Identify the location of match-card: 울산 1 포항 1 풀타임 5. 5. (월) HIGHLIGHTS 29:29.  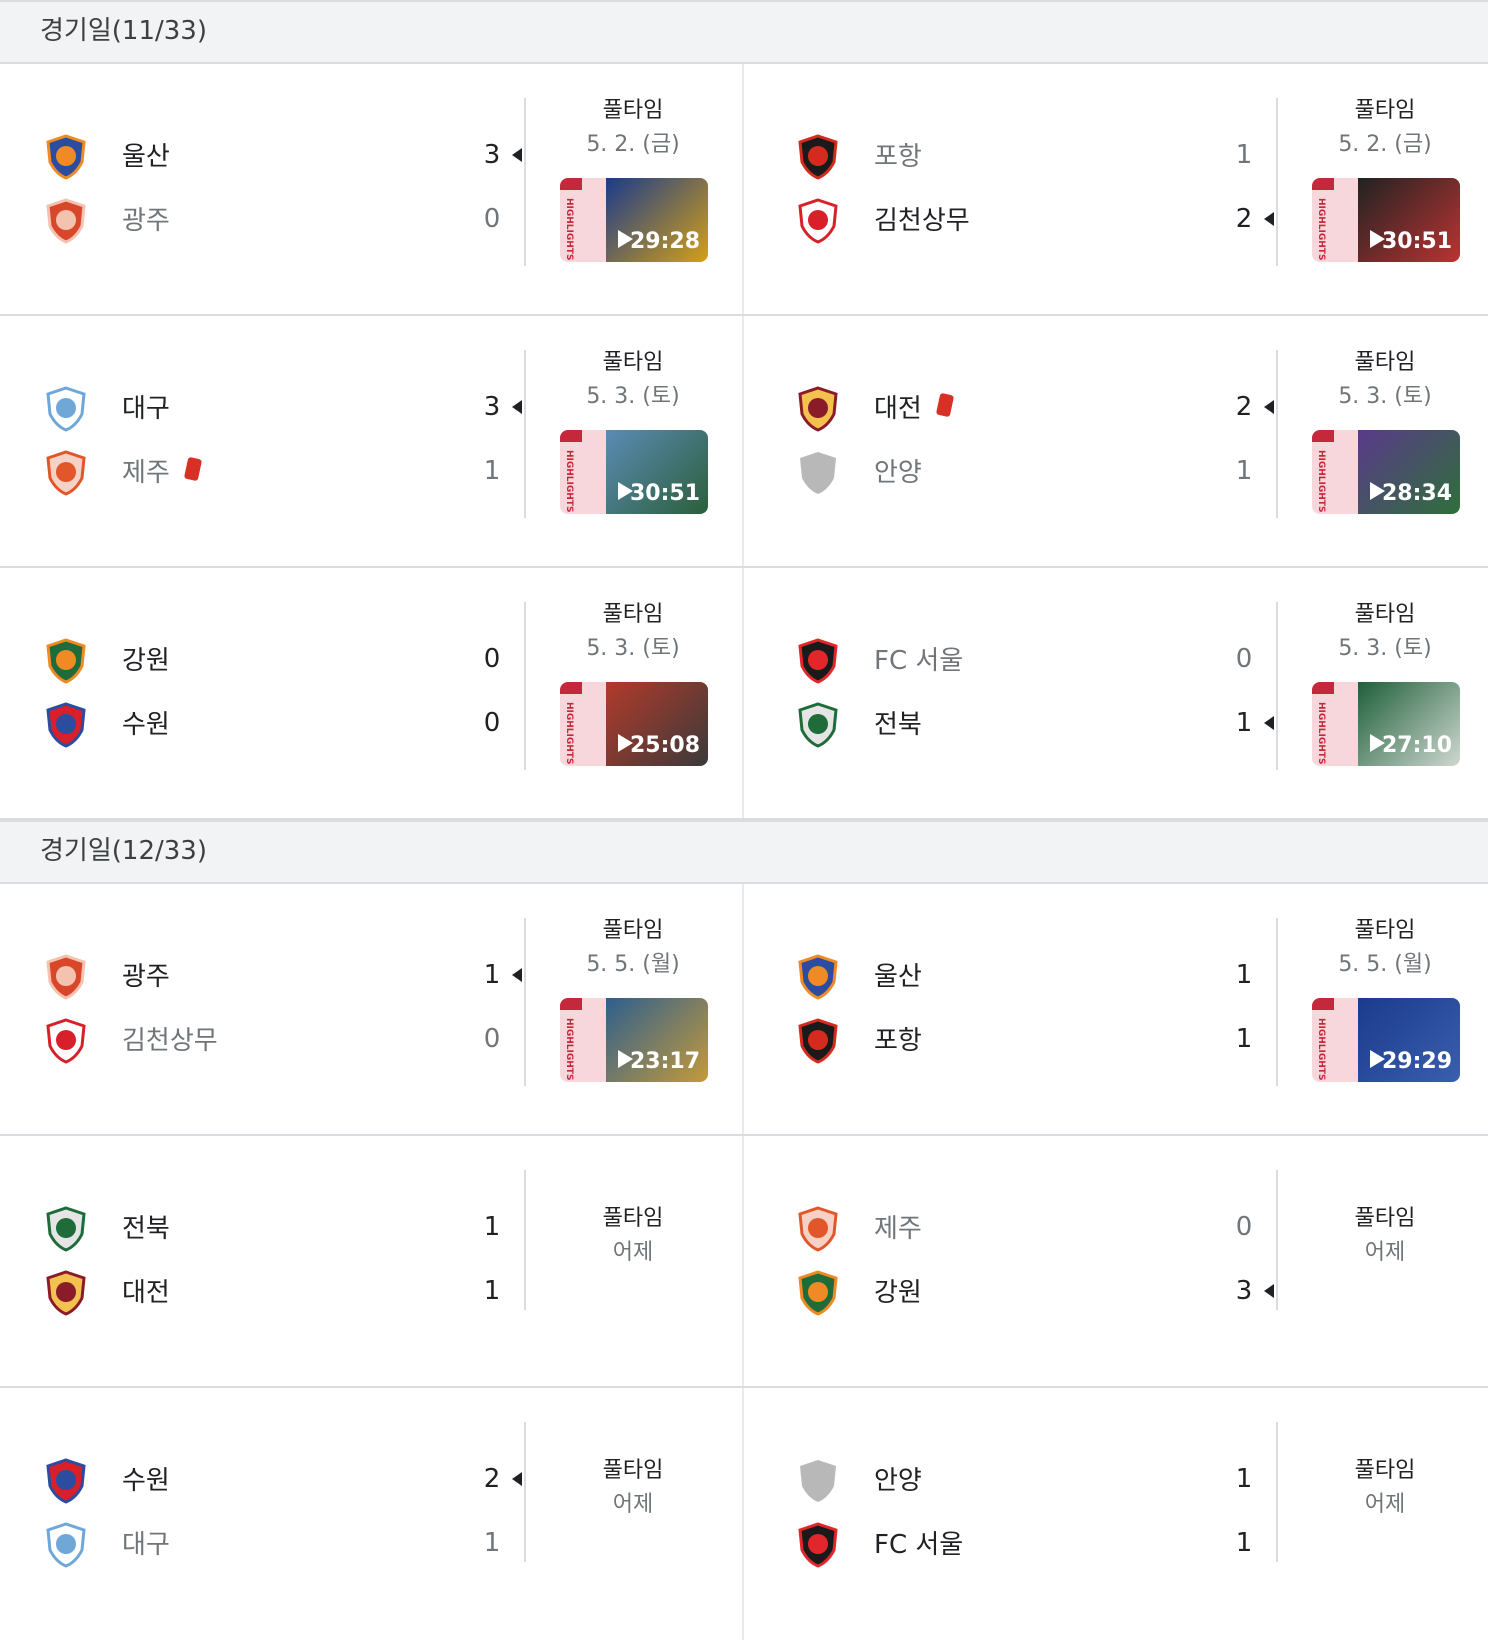
(1120, 1009).